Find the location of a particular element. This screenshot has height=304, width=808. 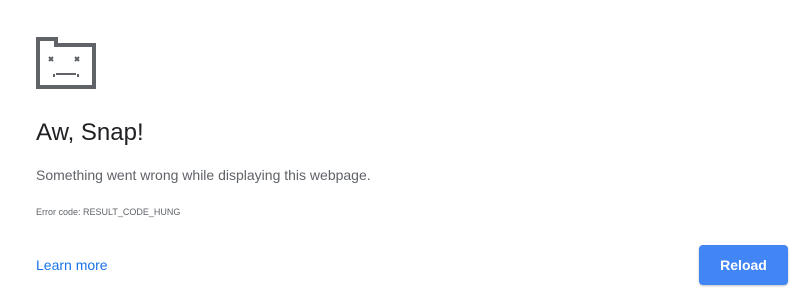

learn-more-link: Learn more is located at coordinates (72, 265).